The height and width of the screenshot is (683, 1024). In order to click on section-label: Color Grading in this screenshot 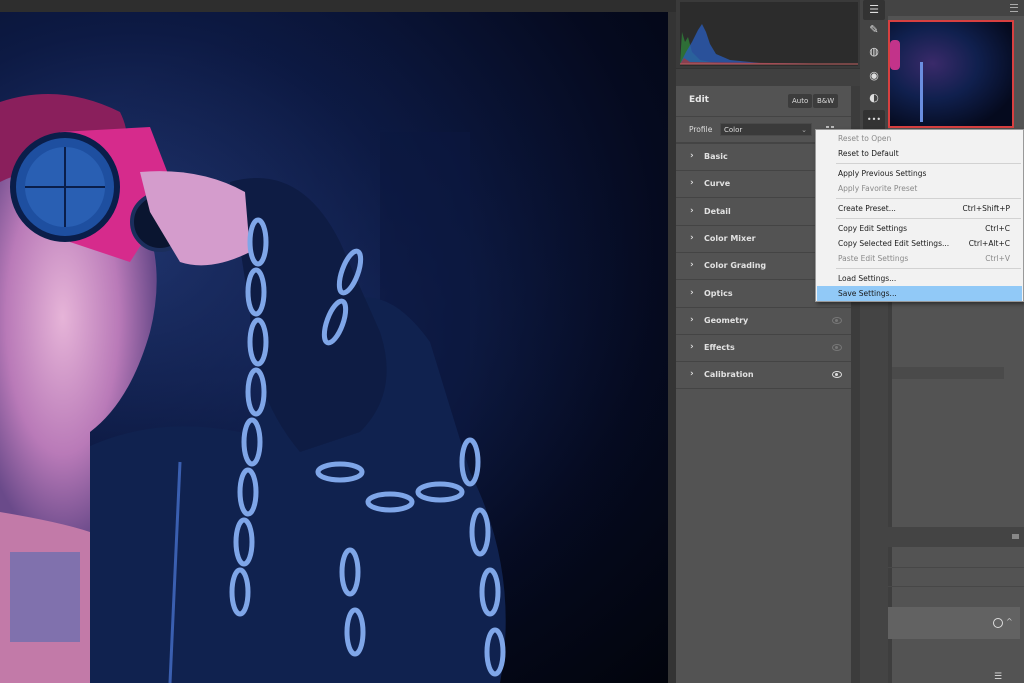, I will do `click(735, 266)`.